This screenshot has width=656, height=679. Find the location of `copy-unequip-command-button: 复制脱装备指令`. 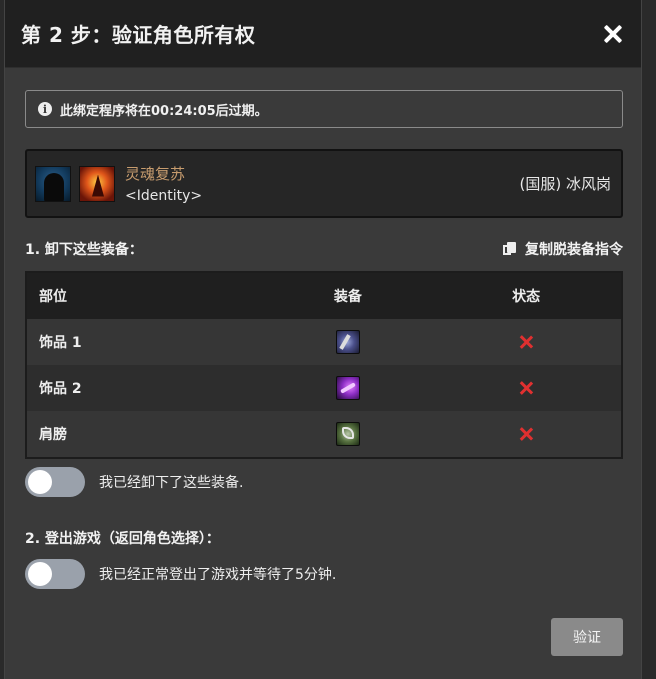

copy-unequip-command-button: 复制脱装备指令 is located at coordinates (563, 249).